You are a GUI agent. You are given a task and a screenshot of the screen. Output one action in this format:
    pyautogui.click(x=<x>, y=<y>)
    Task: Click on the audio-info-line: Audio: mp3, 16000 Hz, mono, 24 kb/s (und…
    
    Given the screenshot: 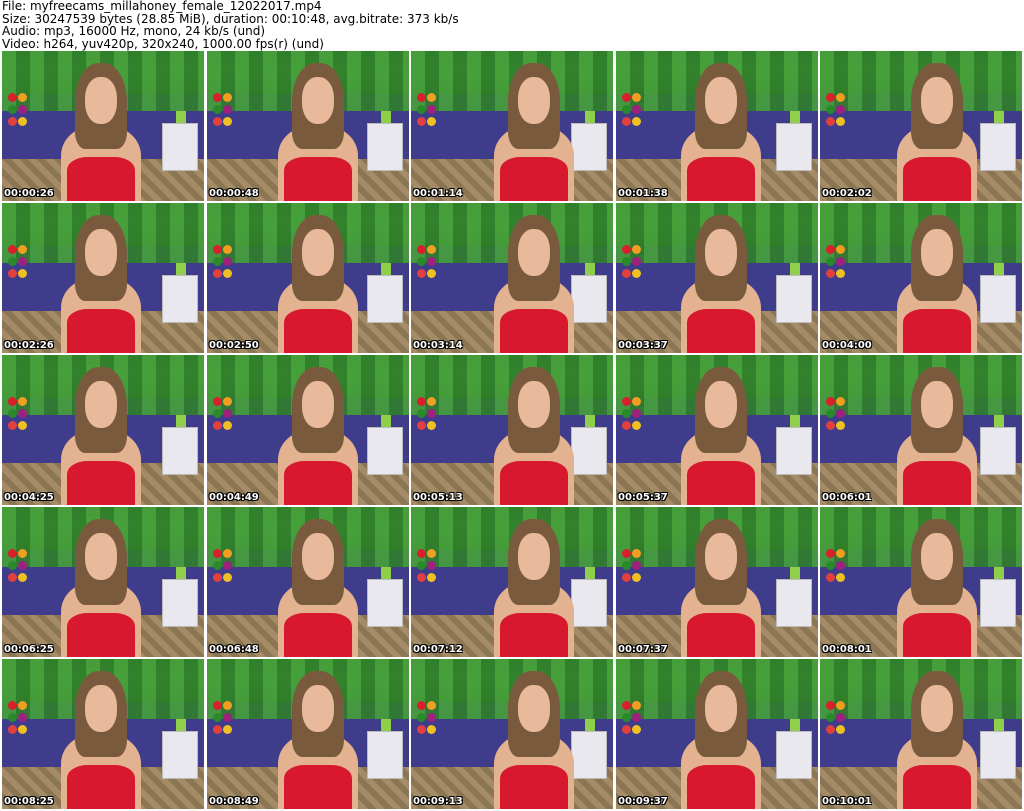 What is the action you would take?
    pyautogui.click(x=134, y=31)
    